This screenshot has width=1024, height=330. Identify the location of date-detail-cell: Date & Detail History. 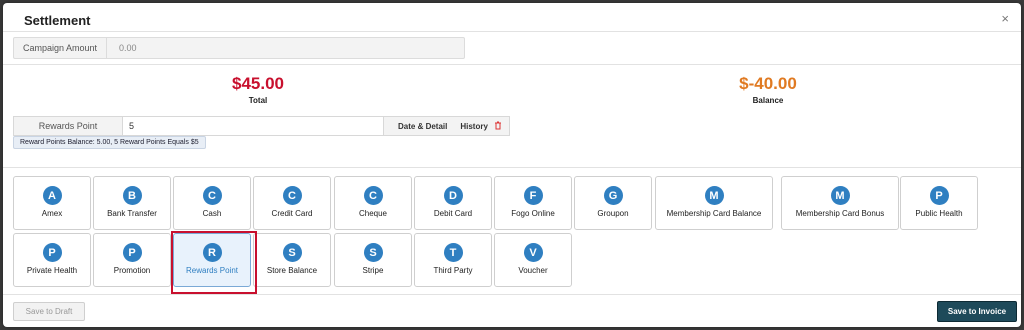
(446, 126).